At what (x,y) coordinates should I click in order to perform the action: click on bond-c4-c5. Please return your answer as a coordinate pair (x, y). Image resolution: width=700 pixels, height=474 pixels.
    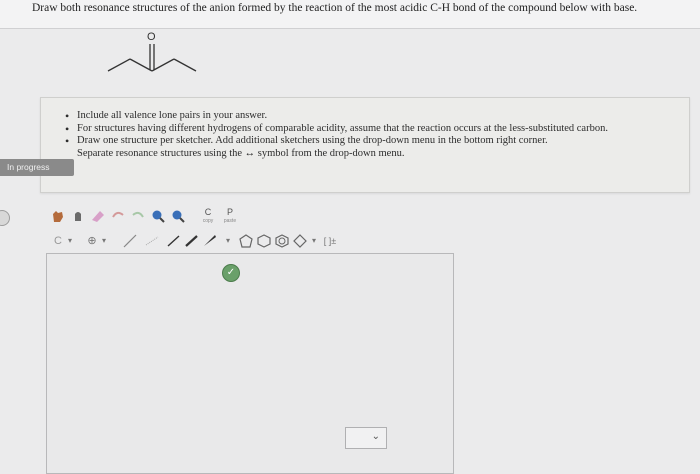
    Looking at the image, I should click on (185, 65).